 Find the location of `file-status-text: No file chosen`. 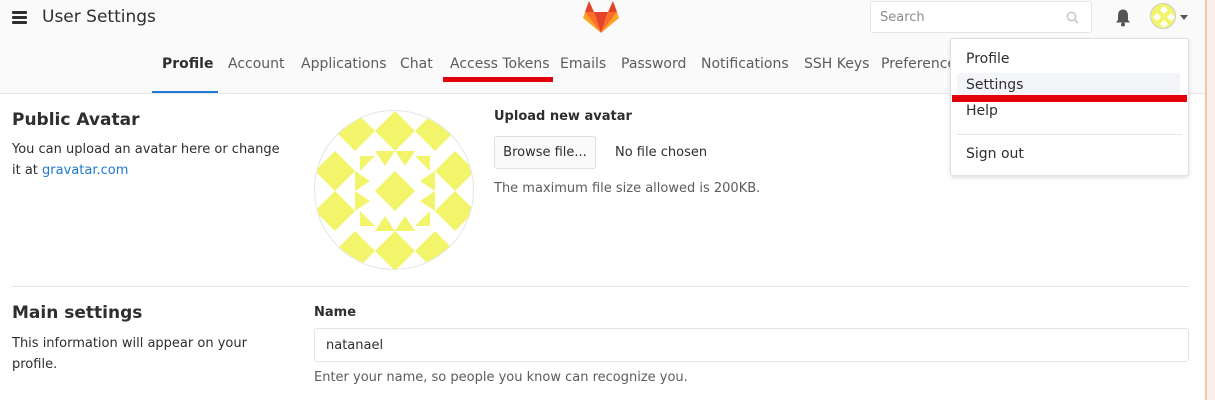

file-status-text: No file chosen is located at coordinates (661, 152).